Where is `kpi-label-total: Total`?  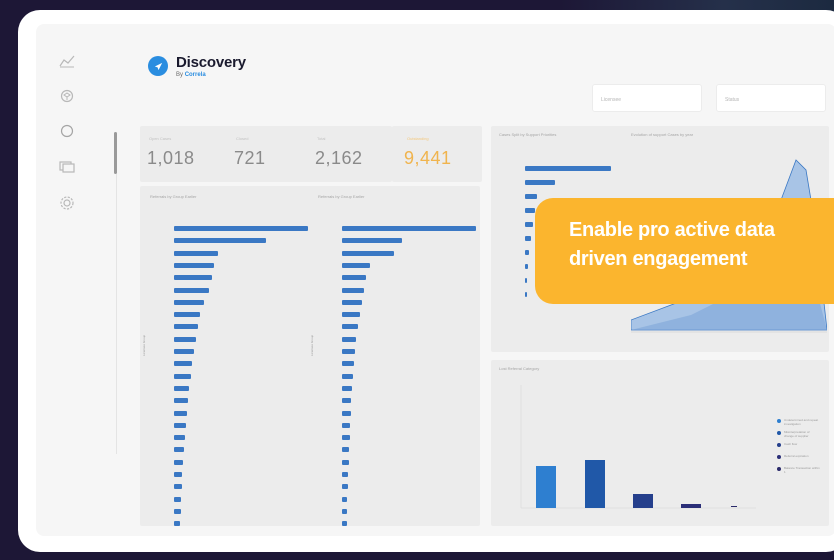 kpi-label-total: Total is located at coordinates (321, 138).